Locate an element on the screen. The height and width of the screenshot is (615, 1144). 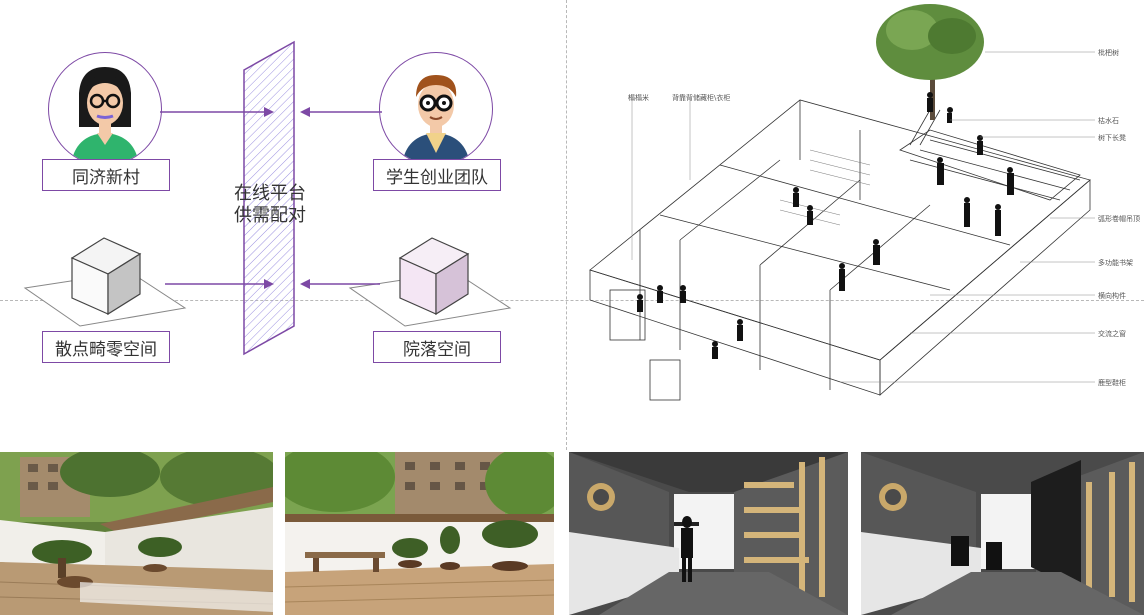
scattered-space-label: 散点畸零空间 is located at coordinates (106, 347).